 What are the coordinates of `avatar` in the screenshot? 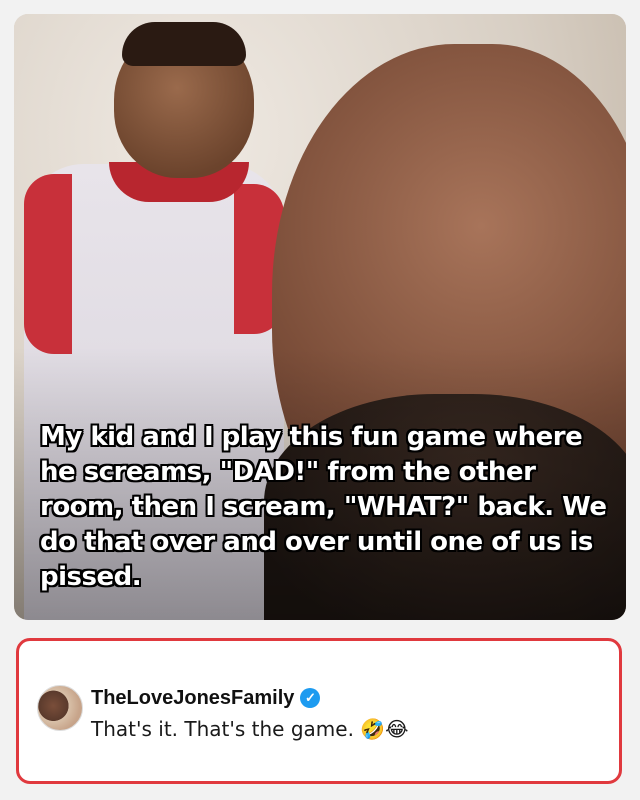 It's located at (60, 708).